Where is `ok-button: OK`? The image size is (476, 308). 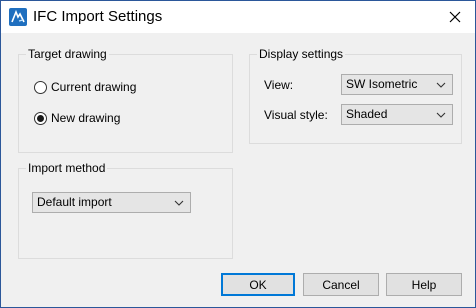
ok-button: OK is located at coordinates (258, 284).